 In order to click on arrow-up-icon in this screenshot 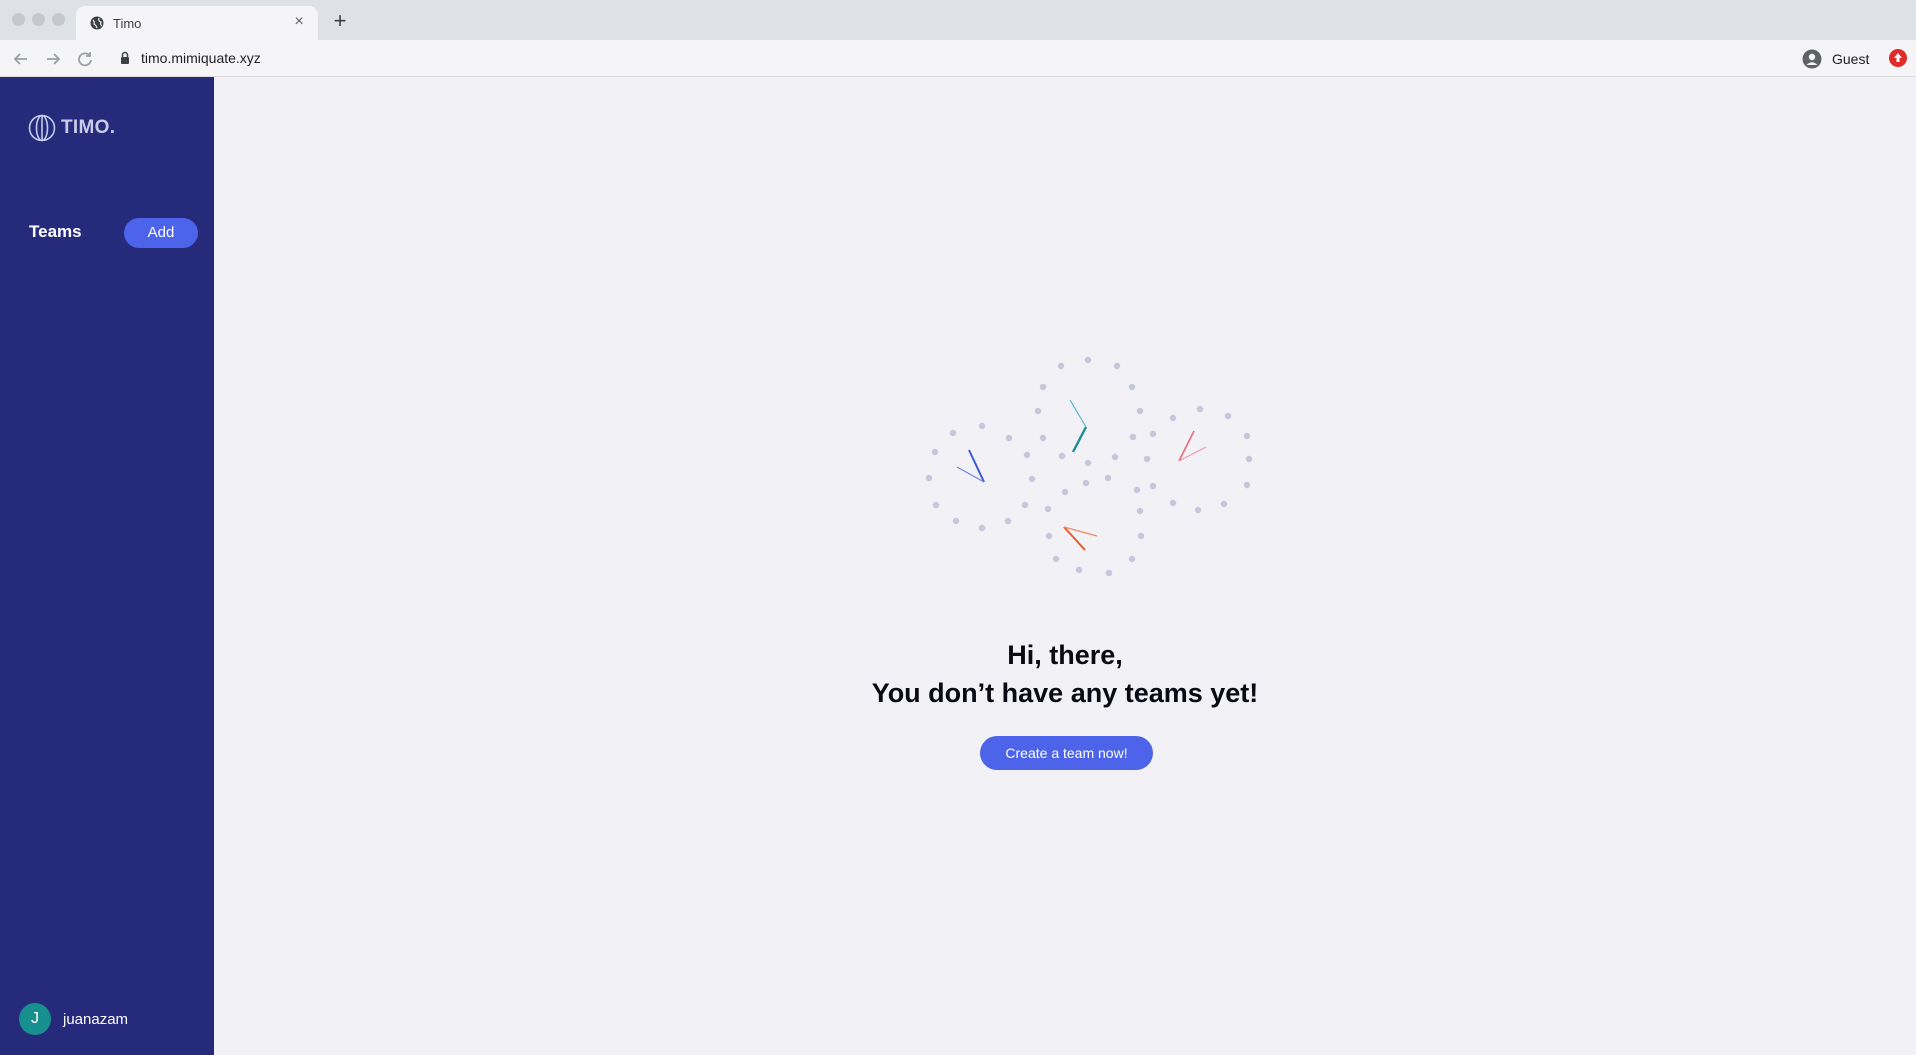, I will do `click(1898, 57)`.